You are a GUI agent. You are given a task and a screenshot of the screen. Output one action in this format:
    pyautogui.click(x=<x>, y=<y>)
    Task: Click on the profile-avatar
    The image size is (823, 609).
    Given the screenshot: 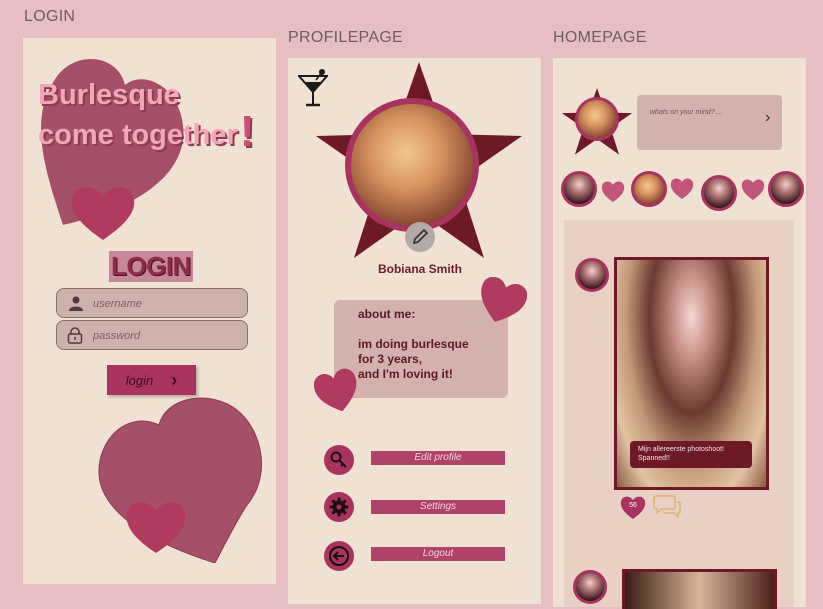 What is the action you would take?
    pyautogui.click(x=412, y=165)
    